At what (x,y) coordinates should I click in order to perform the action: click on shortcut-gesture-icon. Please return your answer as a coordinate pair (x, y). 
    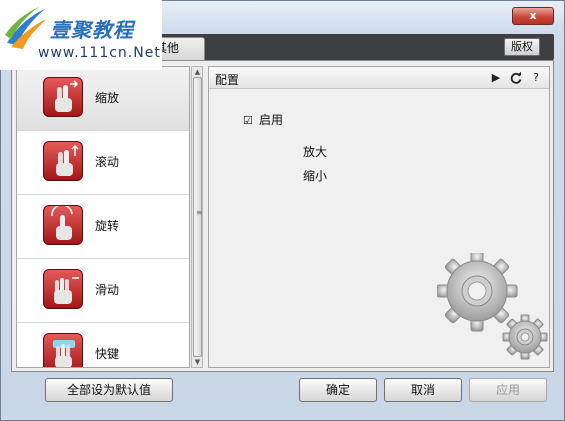
    Looking at the image, I should click on (63, 350).